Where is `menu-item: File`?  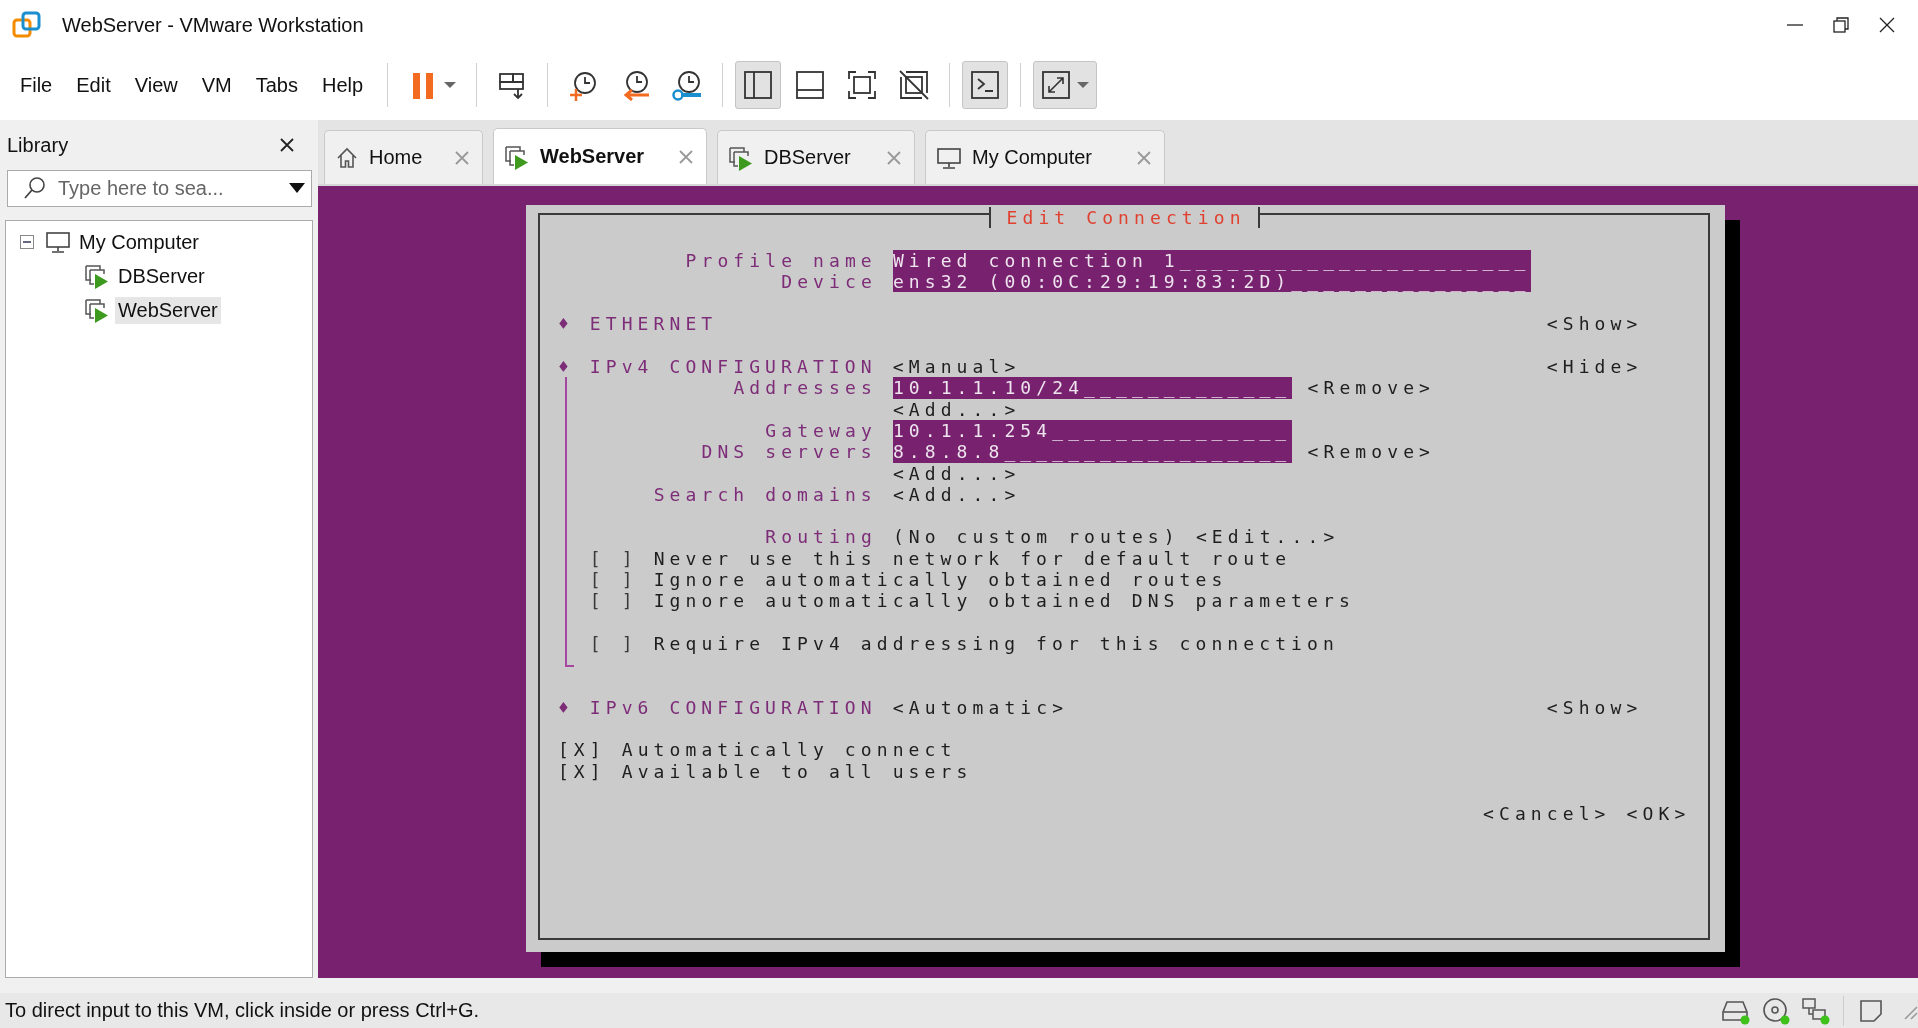 menu-item: File is located at coordinates (36, 85).